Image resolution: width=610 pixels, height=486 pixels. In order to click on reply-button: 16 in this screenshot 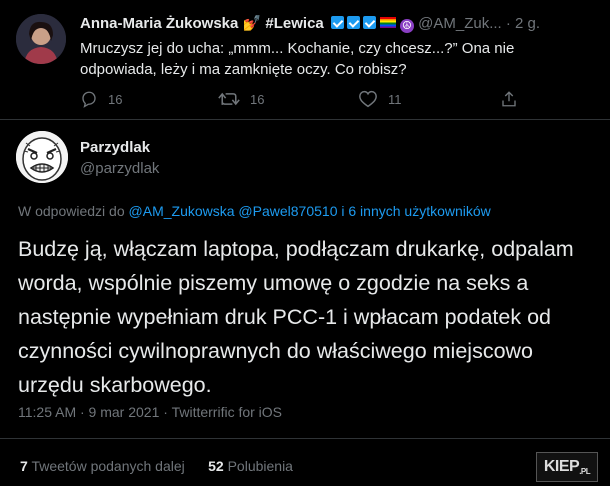, I will do `click(101, 99)`.